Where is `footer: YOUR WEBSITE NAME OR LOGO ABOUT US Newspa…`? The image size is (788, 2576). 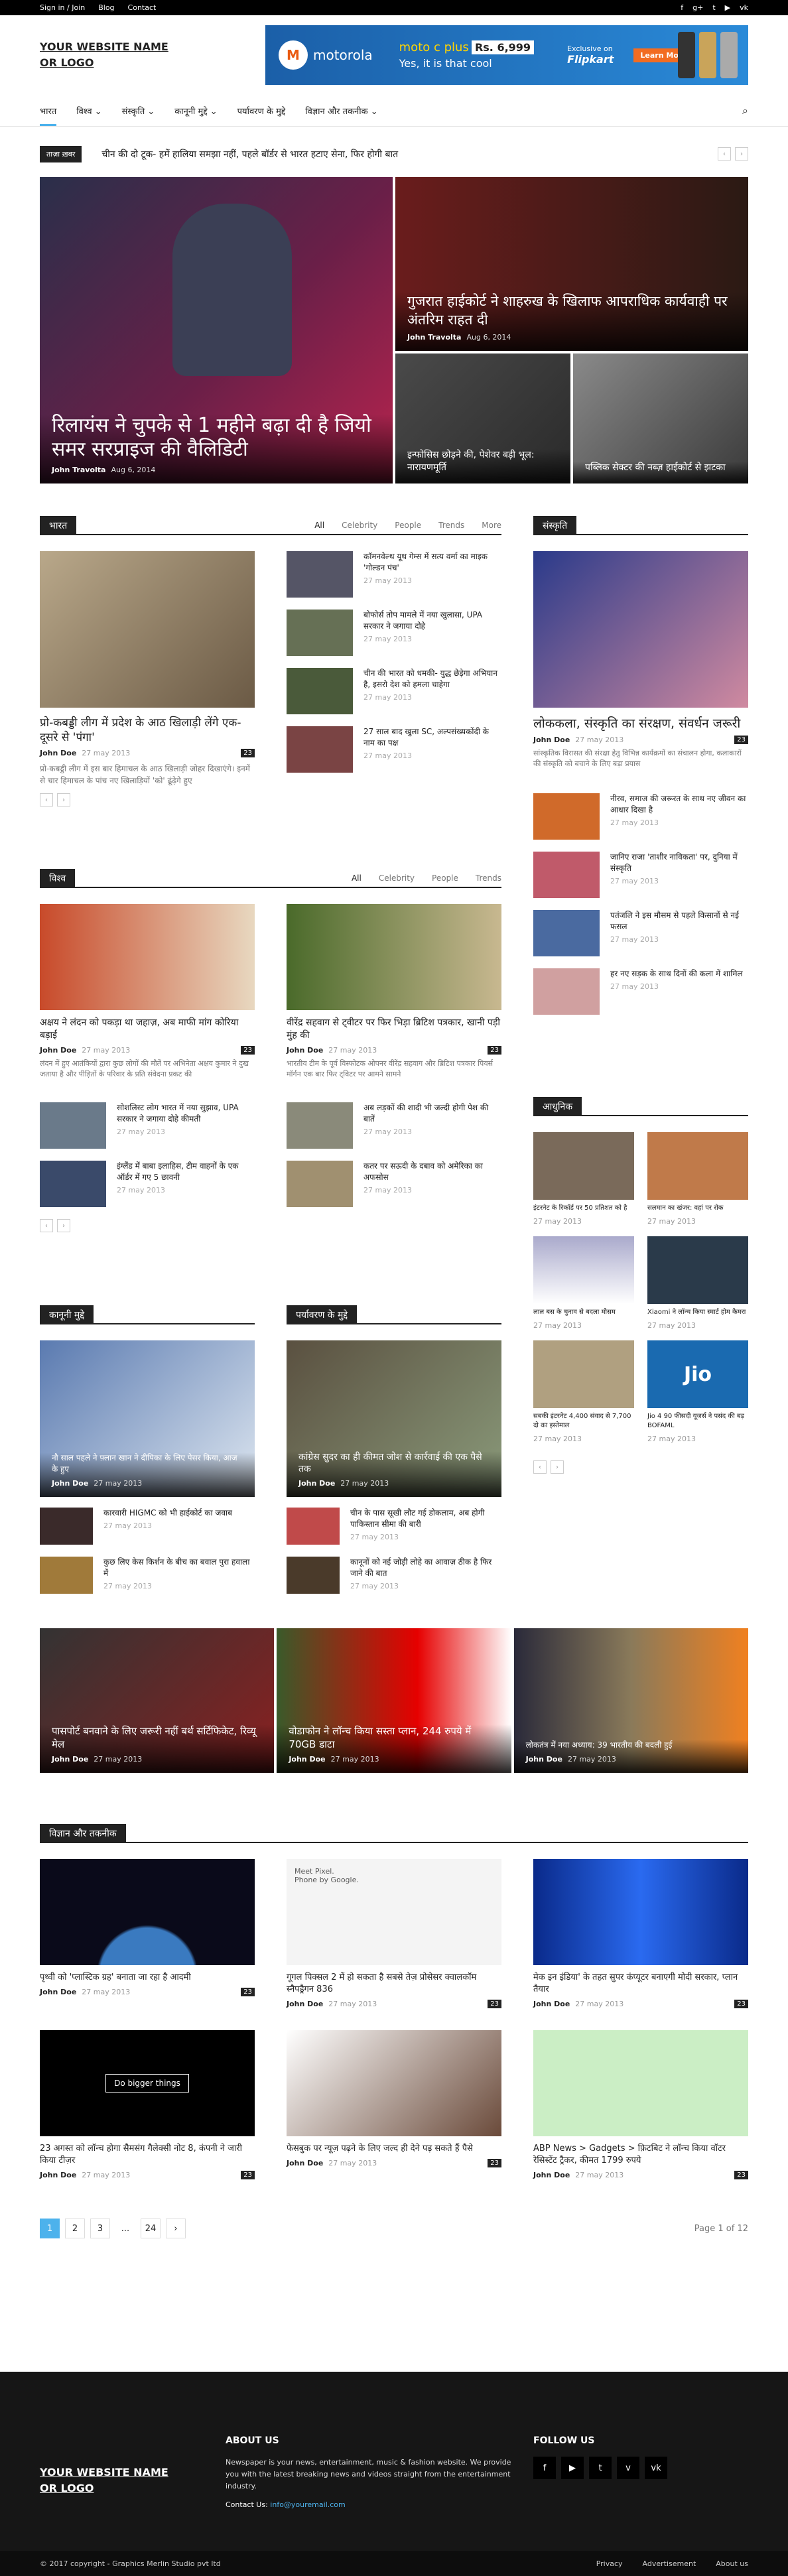
footer: YOUR WEBSITE NAME OR LOGO ABOUT US Newspa… is located at coordinates (394, 2474).